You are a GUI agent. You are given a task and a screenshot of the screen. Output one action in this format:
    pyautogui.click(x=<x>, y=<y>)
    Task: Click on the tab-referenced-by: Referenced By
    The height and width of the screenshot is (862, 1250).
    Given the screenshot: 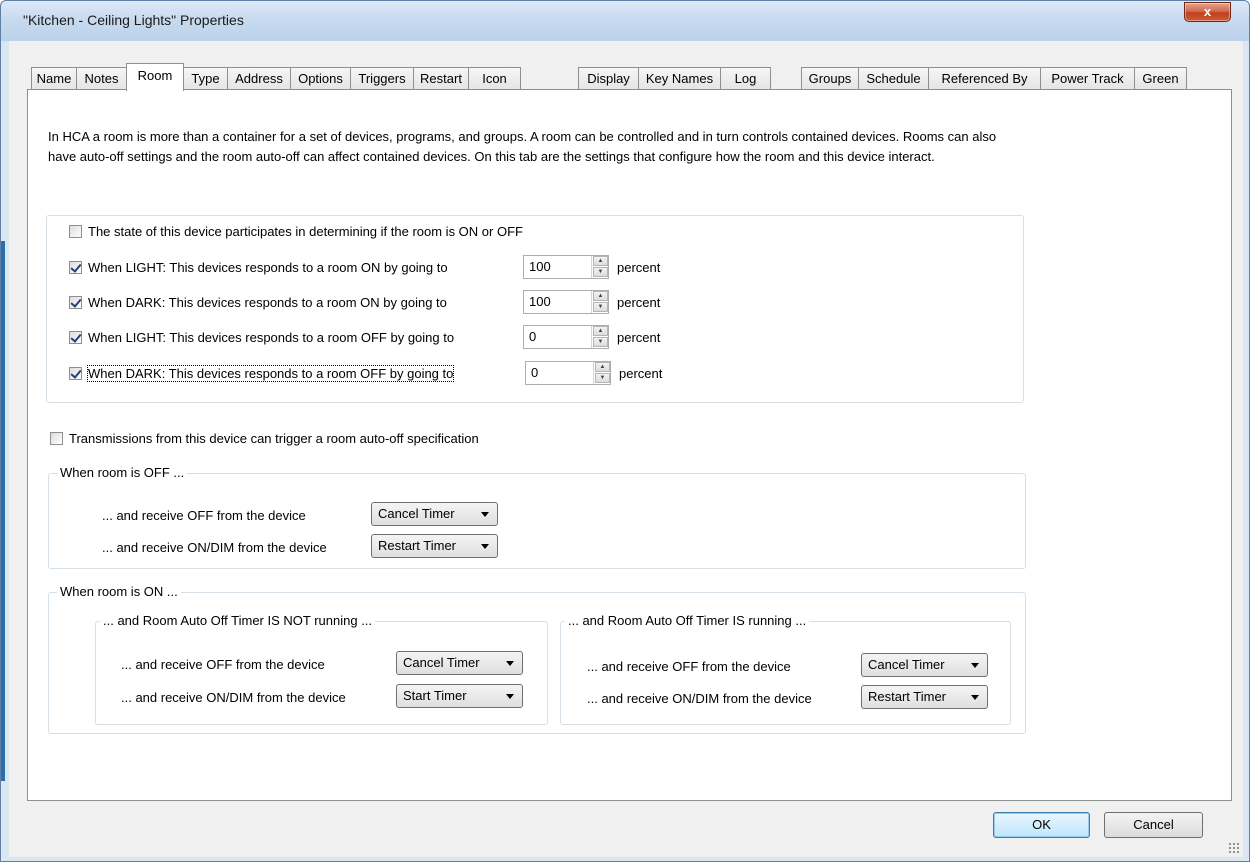 What is the action you would take?
    pyautogui.click(x=984, y=78)
    